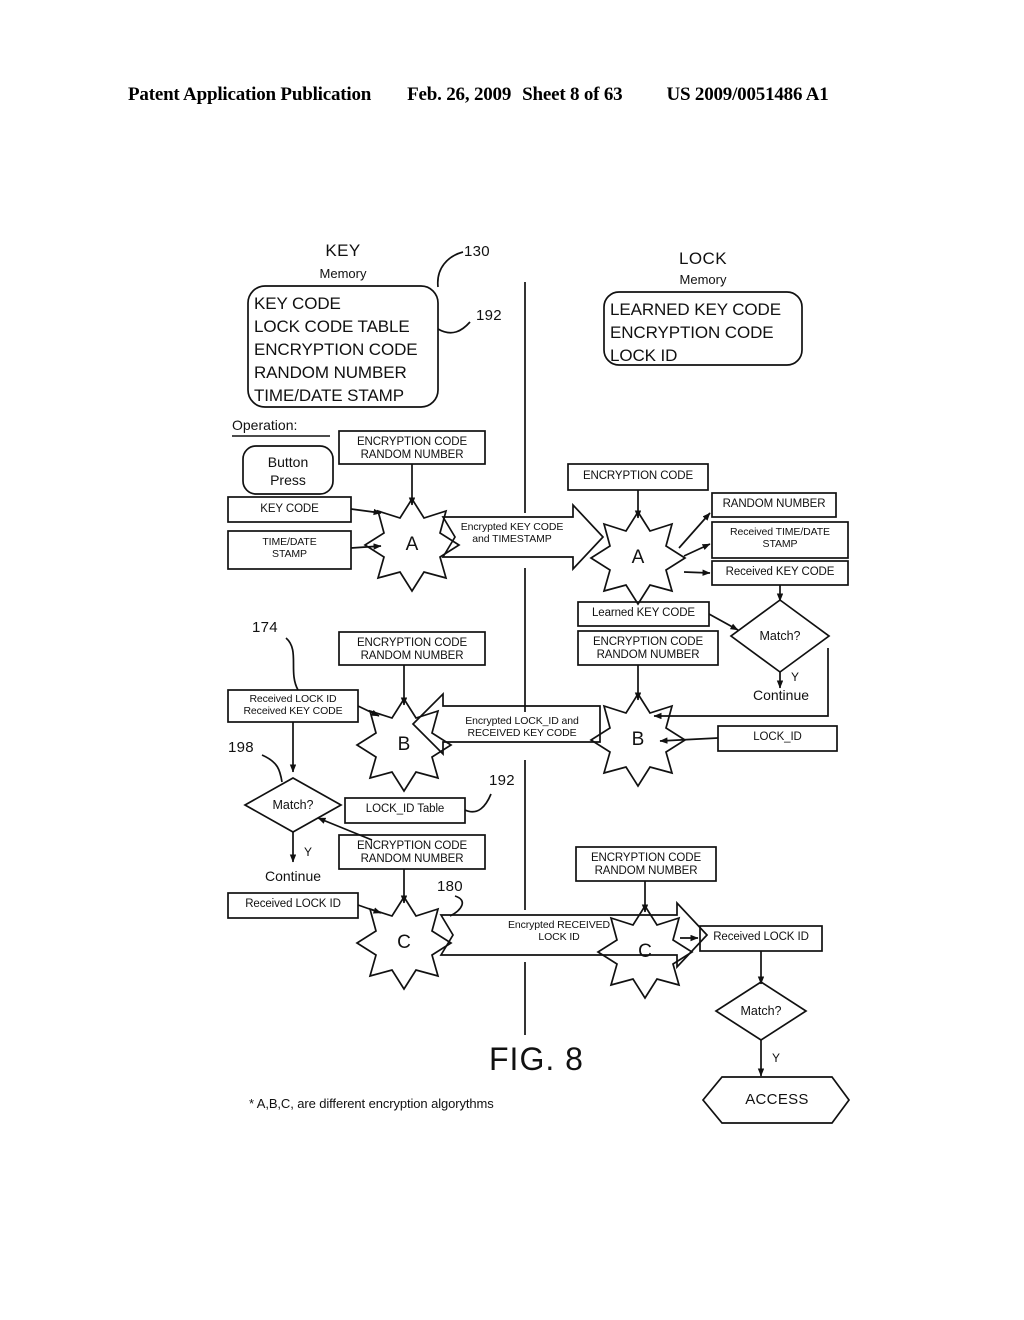 This screenshot has width=1024, height=1320. I want to click on learned-key-code-label: Learned KEY CODE, so click(643, 613).